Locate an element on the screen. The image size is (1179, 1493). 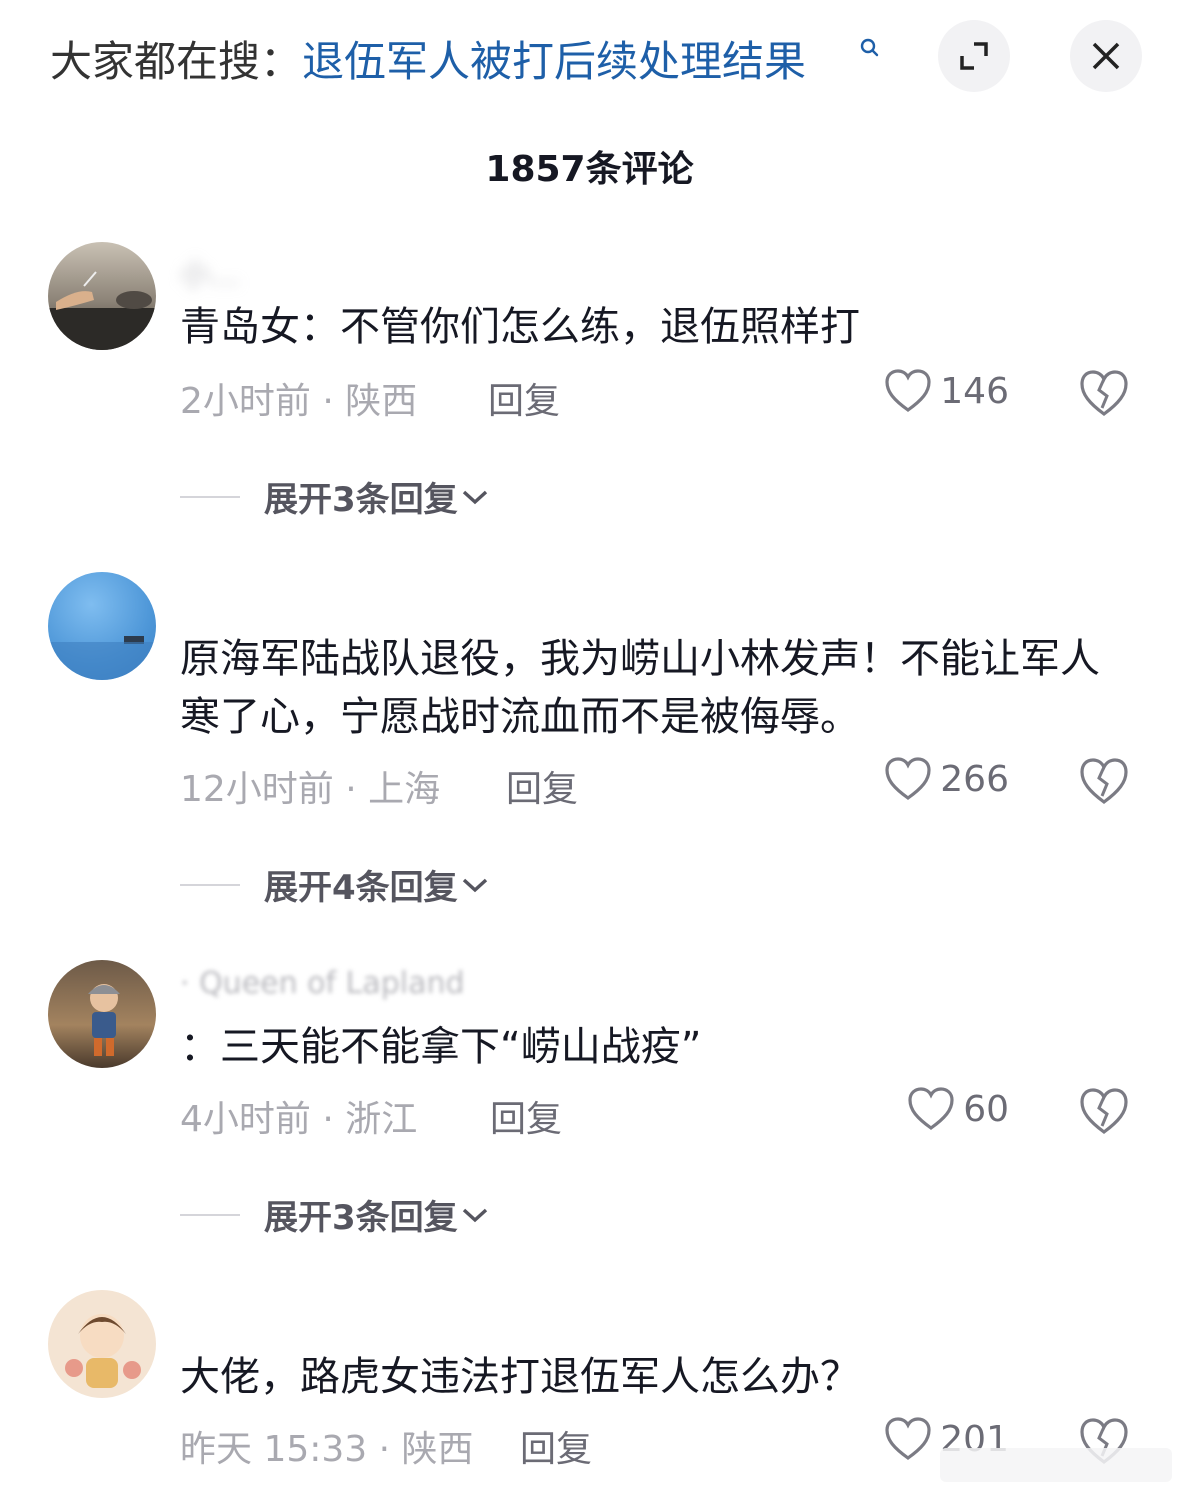
expand-replies-button: 展开4条回复 is located at coordinates (336, 884).